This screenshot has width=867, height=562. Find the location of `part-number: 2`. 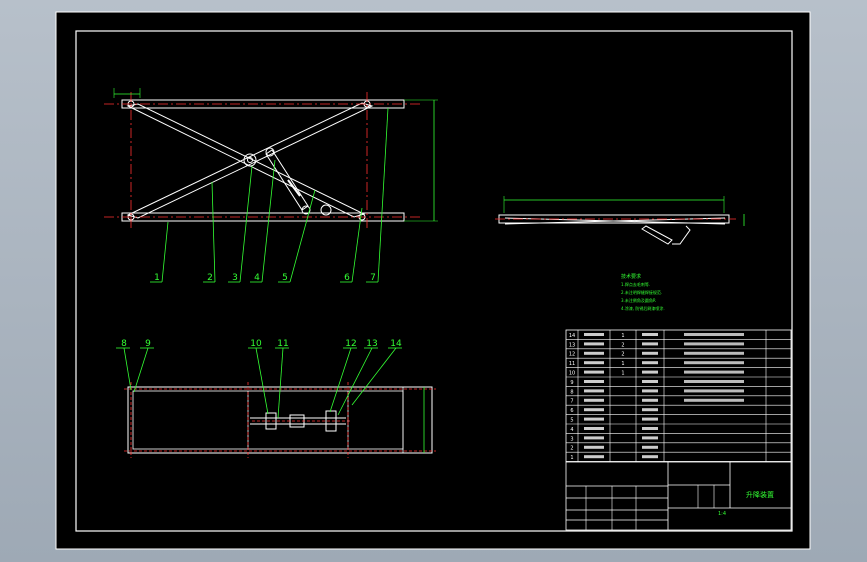

part-number: 2 is located at coordinates (571, 449).